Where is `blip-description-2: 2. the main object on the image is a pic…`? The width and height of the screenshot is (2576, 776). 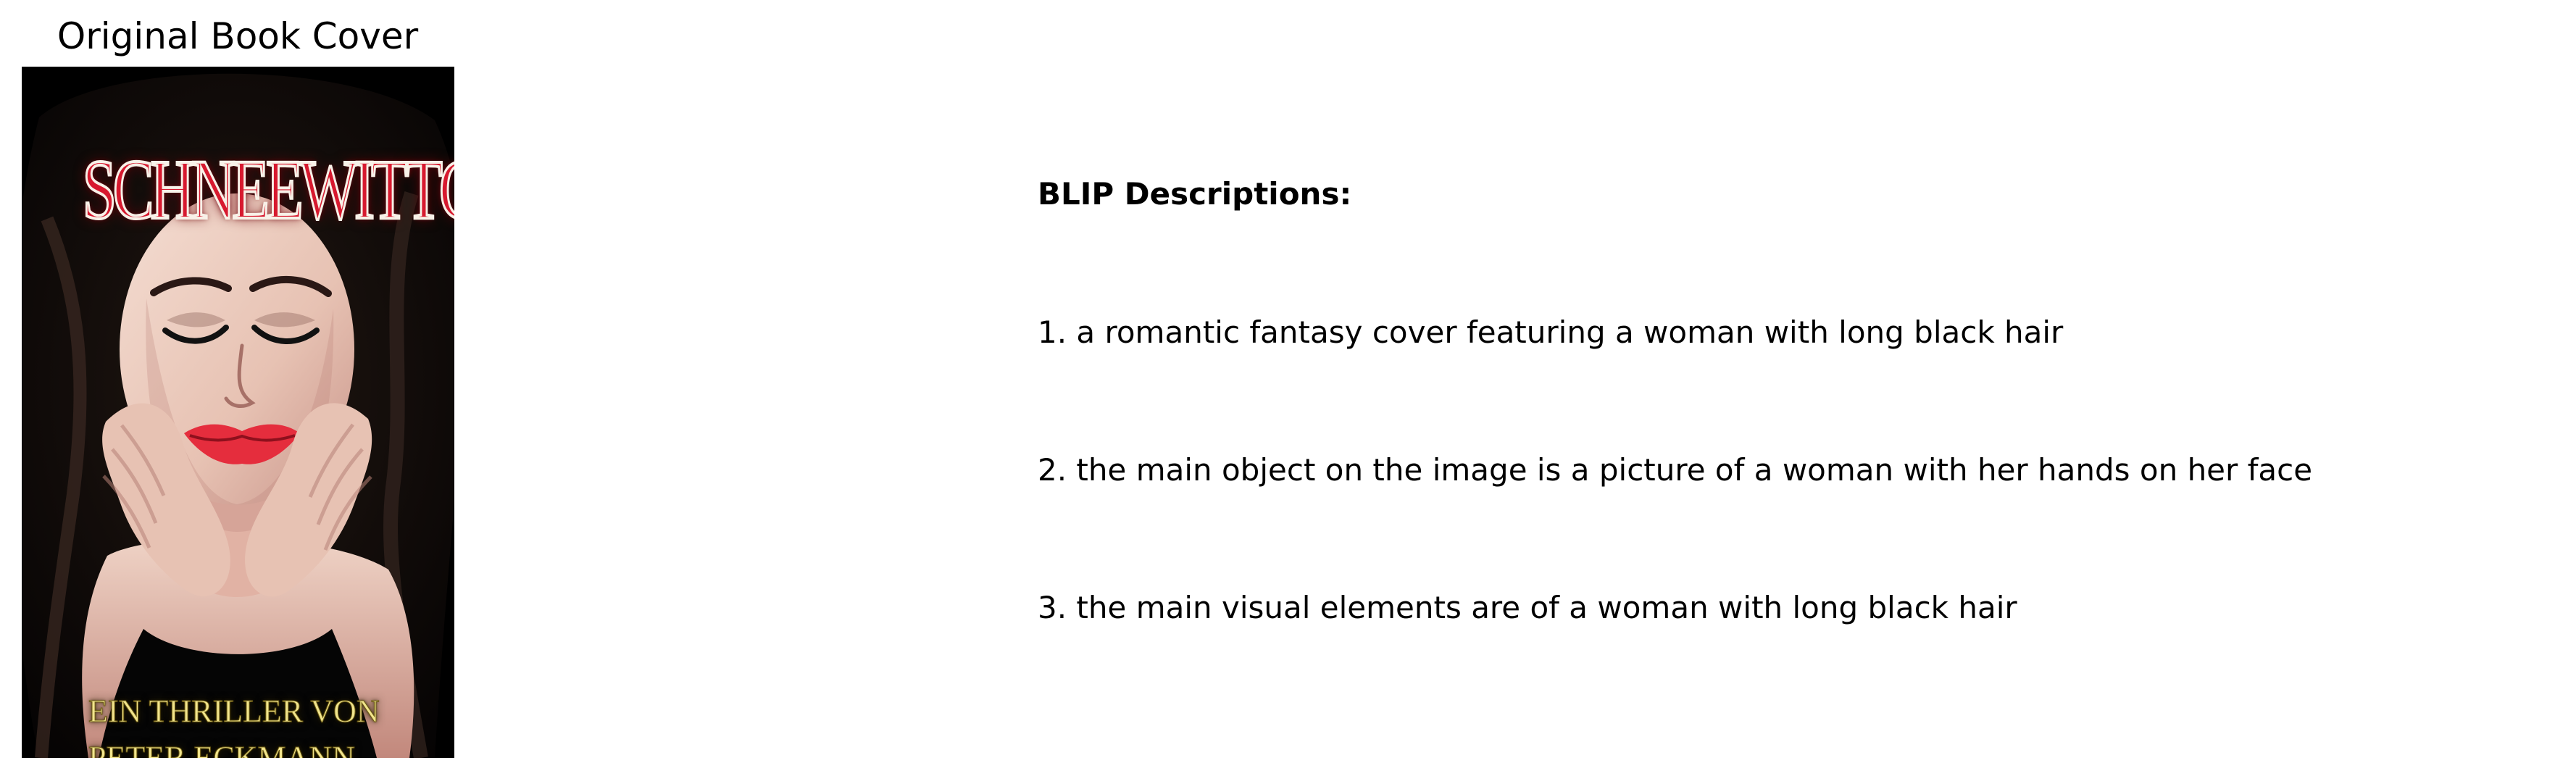
blip-description-2: 2. the main object on the image is a pic… is located at coordinates (1675, 470).